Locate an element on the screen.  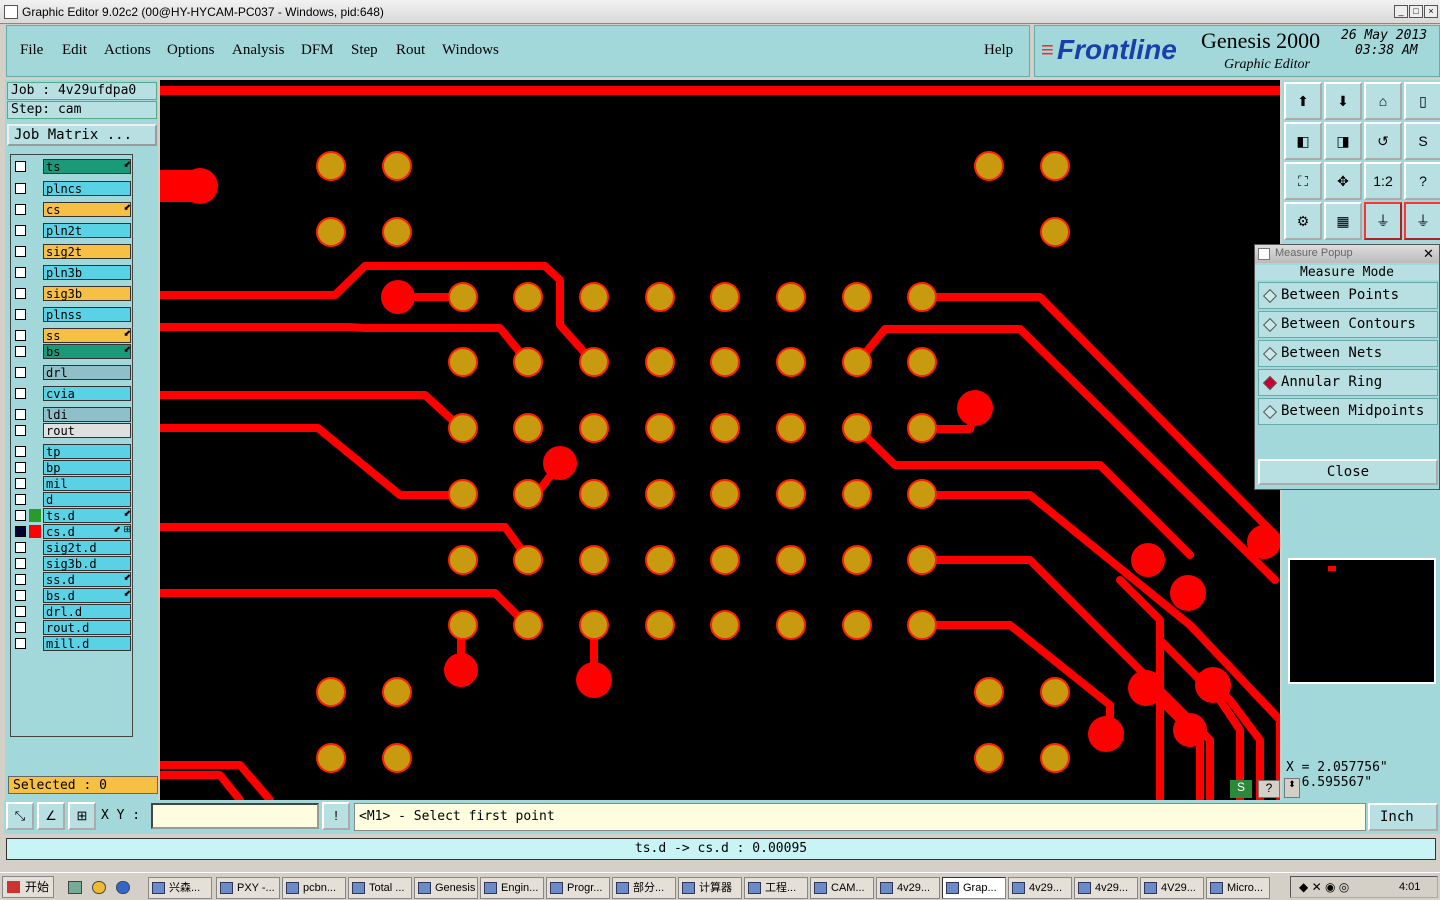
layer-name-sig2t: sig2t is located at coordinates (87, 251).